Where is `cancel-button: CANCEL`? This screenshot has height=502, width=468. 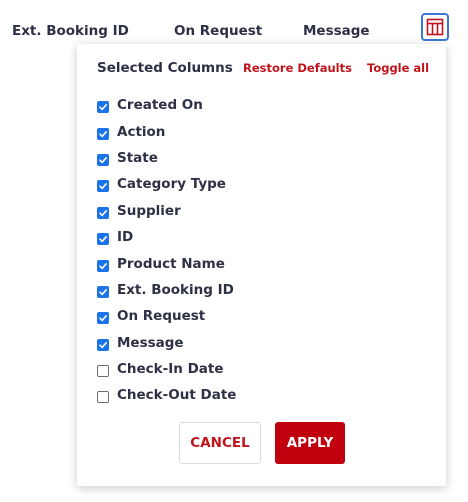
cancel-button: CANCEL is located at coordinates (220, 443).